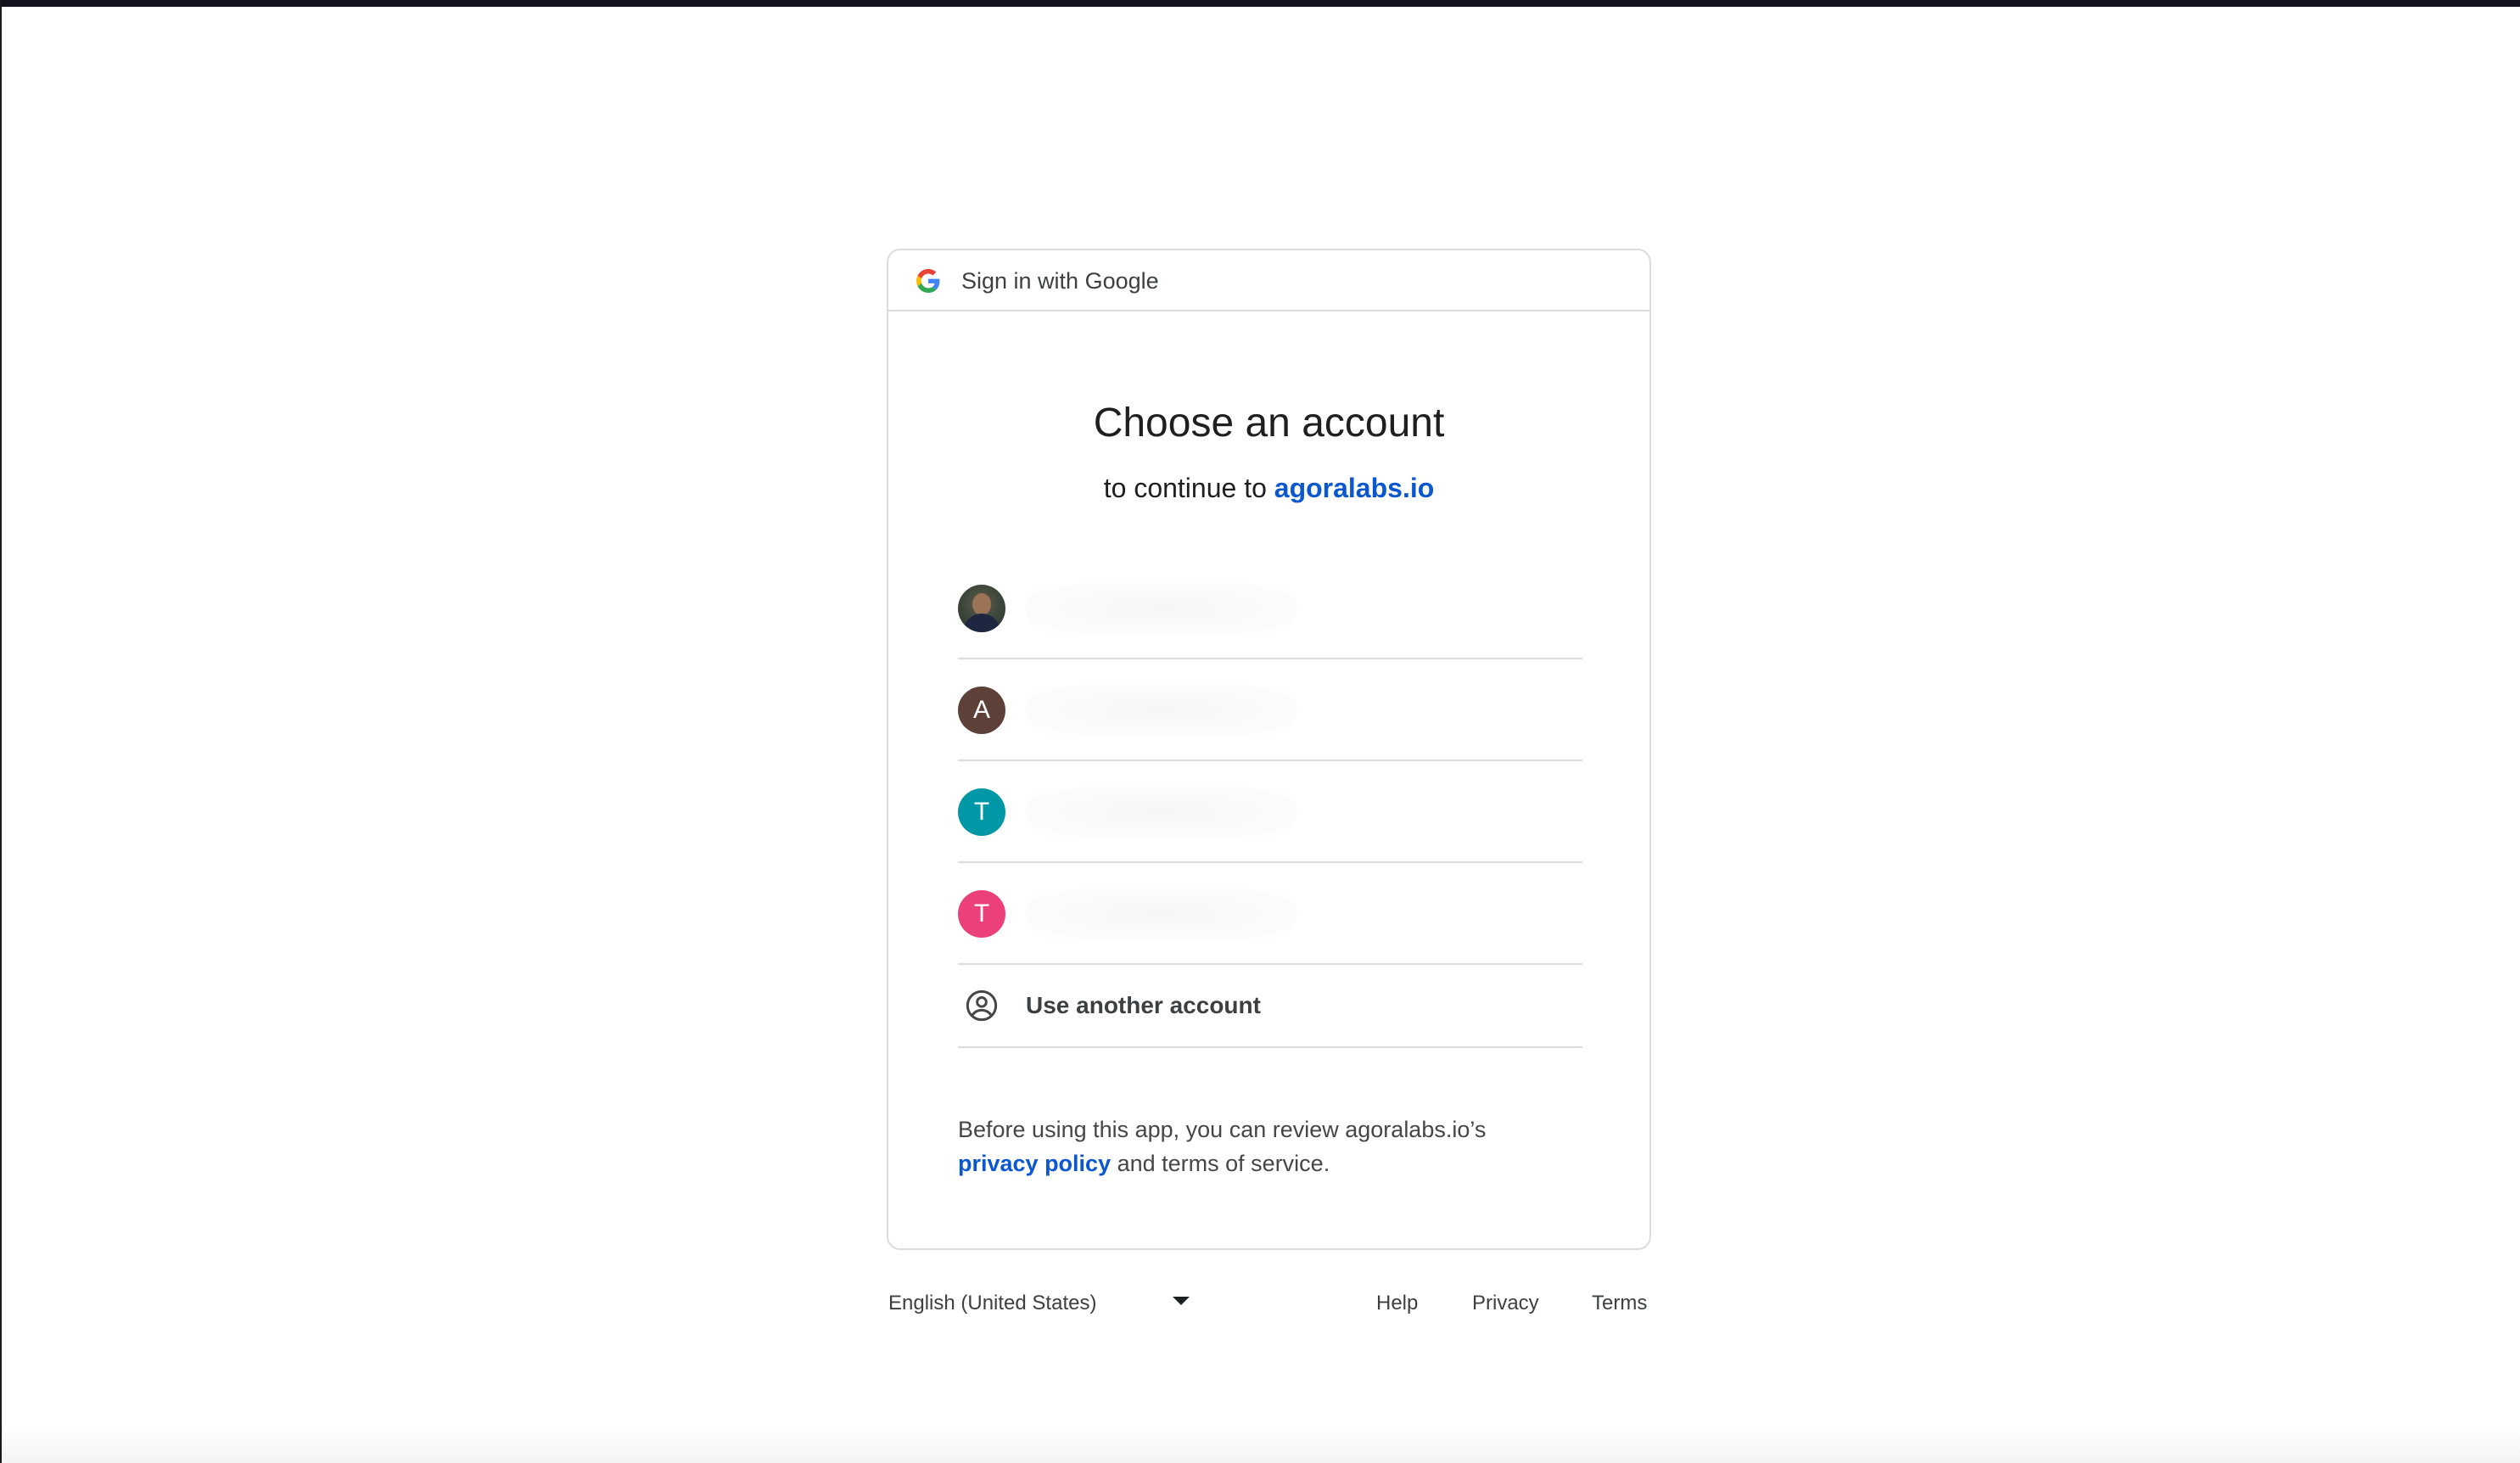 Image resolution: width=2520 pixels, height=1463 pixels. Describe the element at coordinates (981, 710) in the screenshot. I see `avatar-initial: A` at that location.